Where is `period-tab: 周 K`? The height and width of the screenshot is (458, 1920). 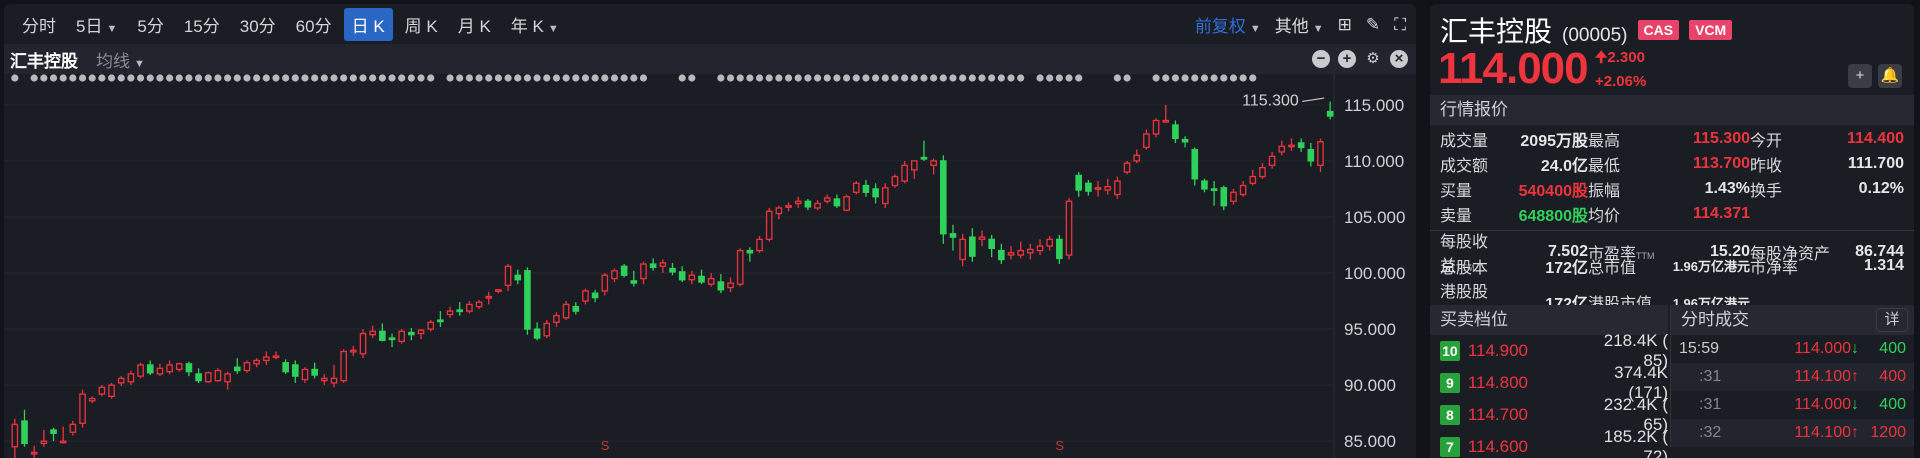 period-tab: 周 K is located at coordinates (421, 24).